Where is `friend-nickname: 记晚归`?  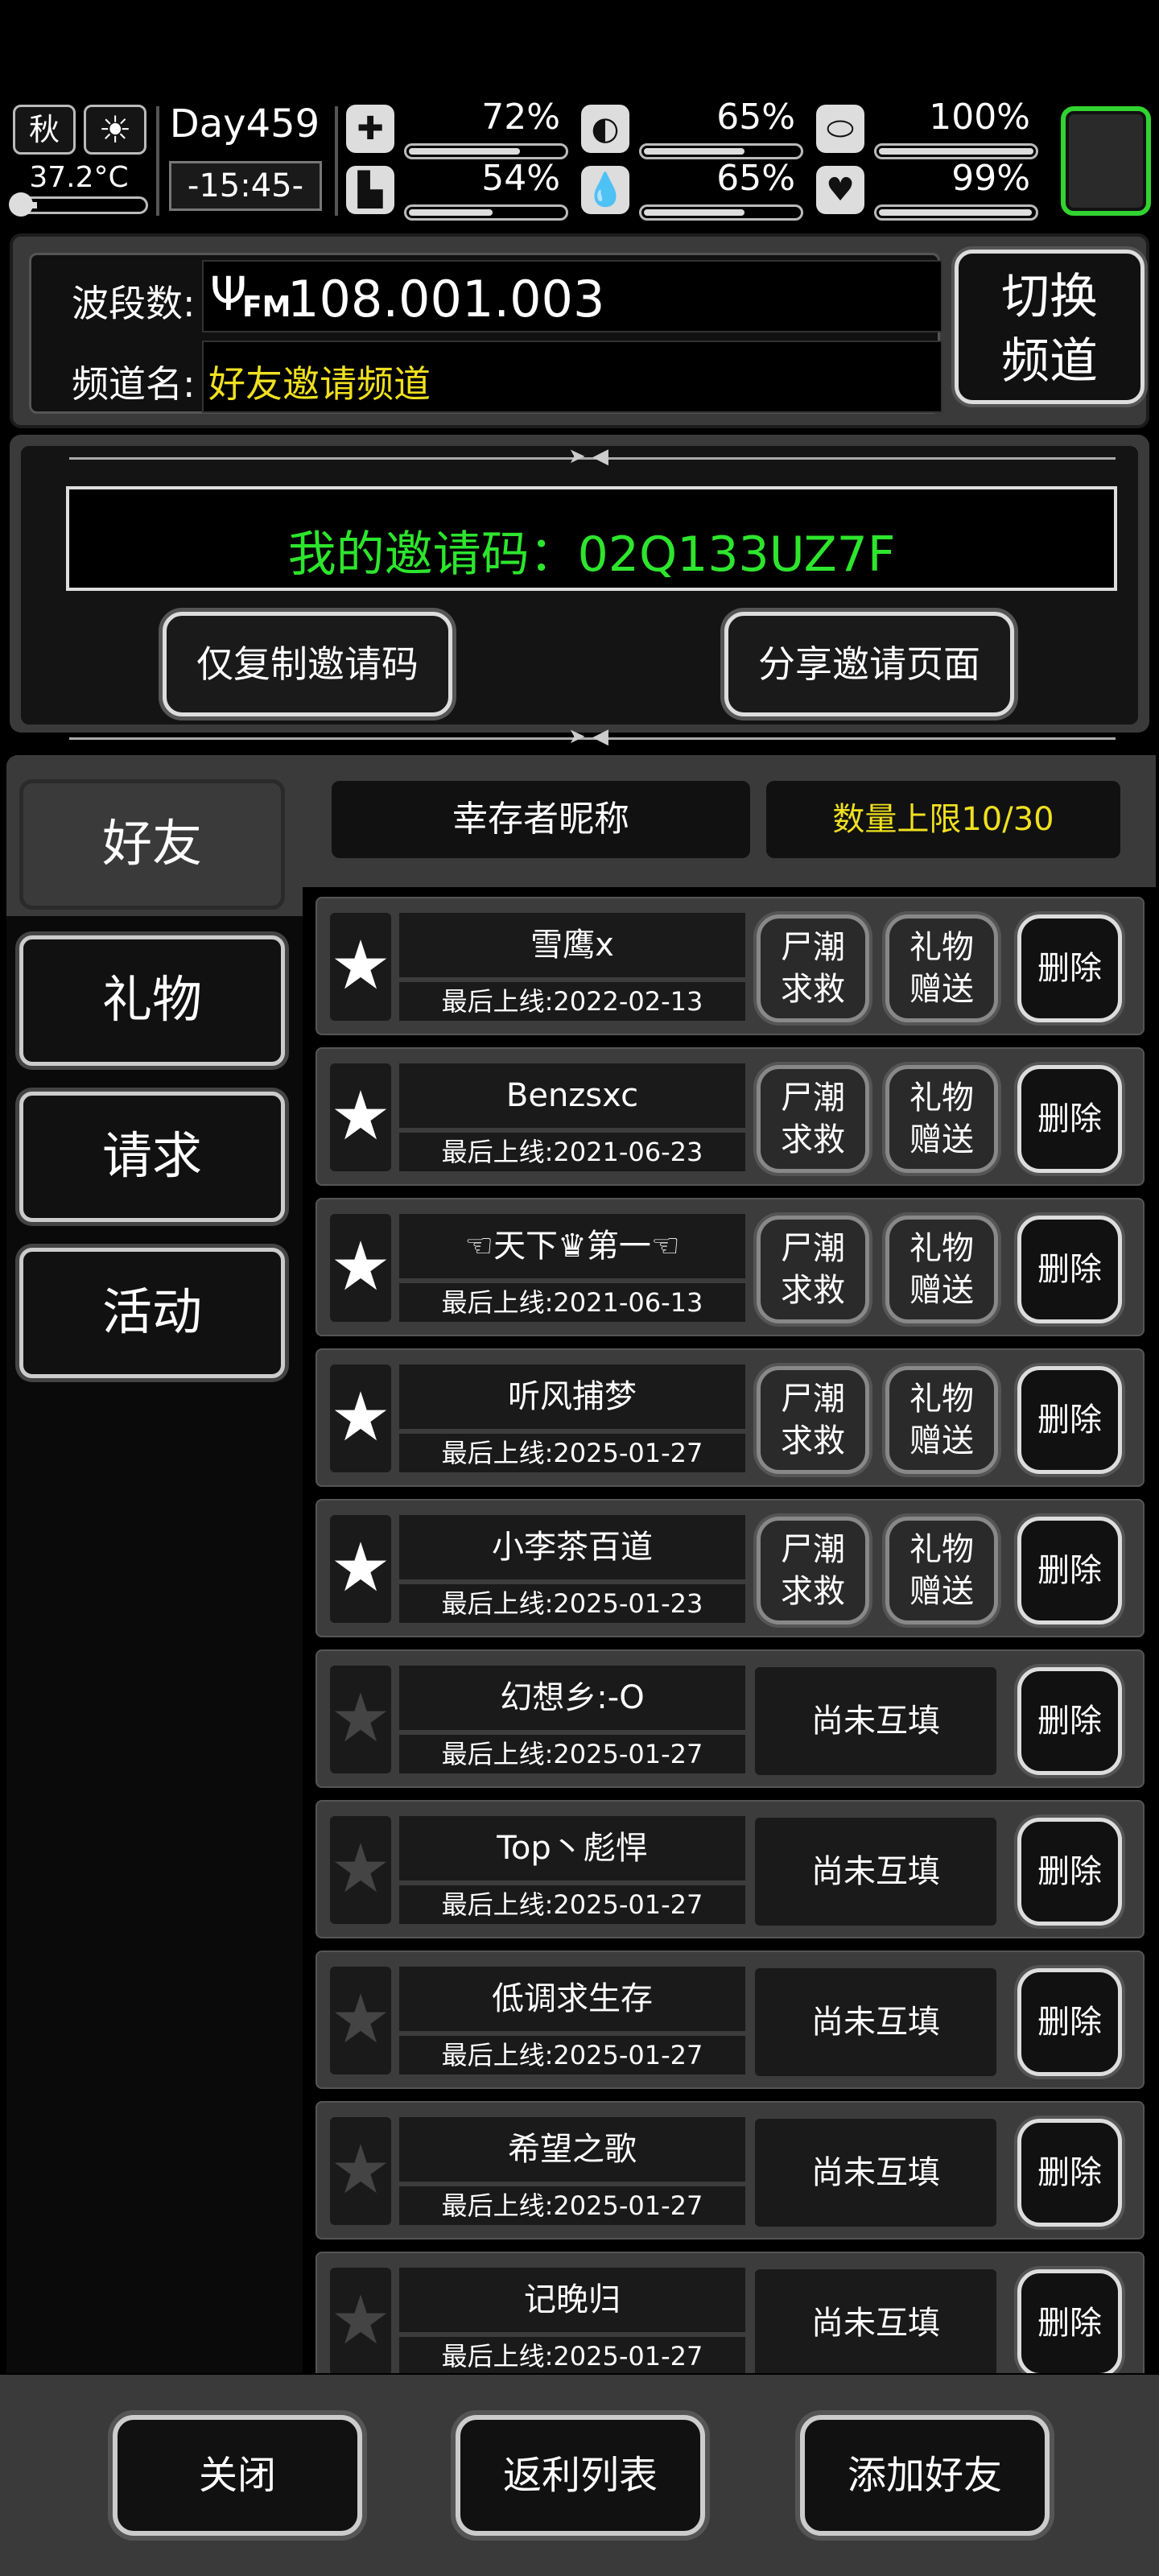 friend-nickname: 记晚归 is located at coordinates (572, 2300).